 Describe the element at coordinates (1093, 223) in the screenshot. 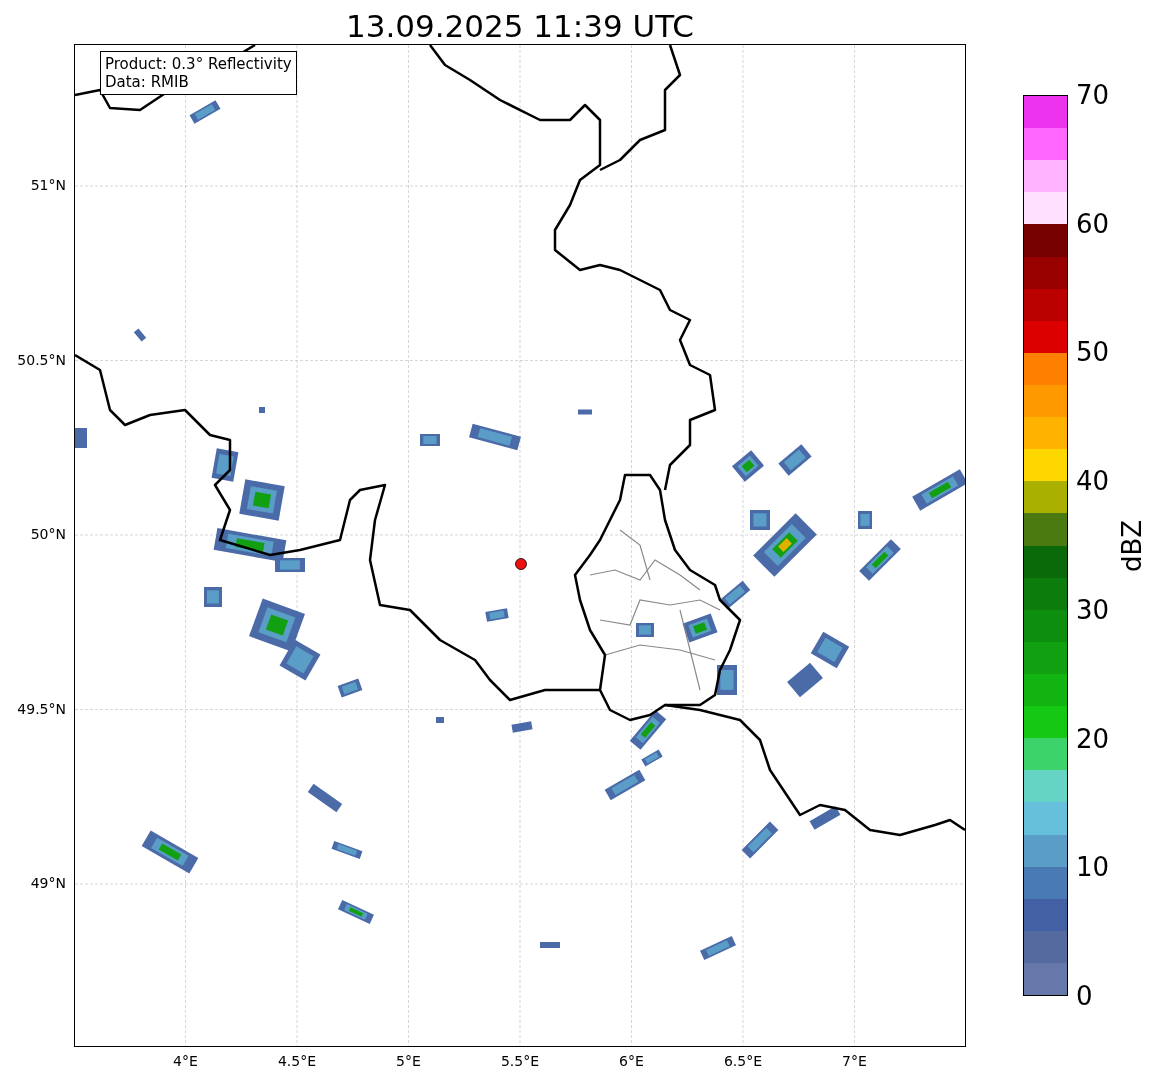

I see `colorbar-tick-label: 60` at that location.